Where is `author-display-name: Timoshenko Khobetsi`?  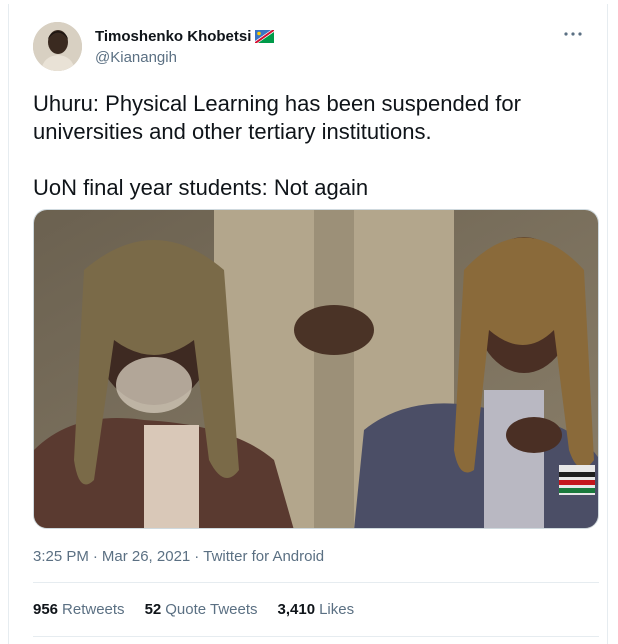
author-display-name: Timoshenko Khobetsi is located at coordinates (173, 36).